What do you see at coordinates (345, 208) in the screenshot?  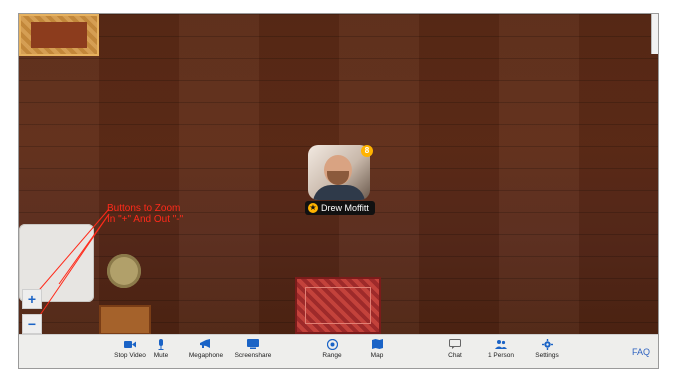 I see `participant-name: Drew Moffitt` at bounding box center [345, 208].